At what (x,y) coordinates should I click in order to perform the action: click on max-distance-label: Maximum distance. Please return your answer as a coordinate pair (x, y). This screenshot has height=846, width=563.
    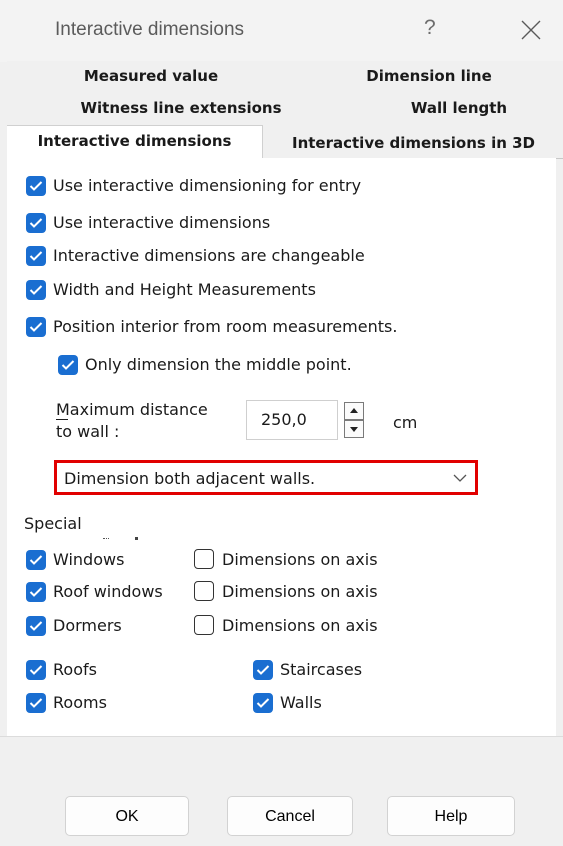
    Looking at the image, I should click on (132, 410).